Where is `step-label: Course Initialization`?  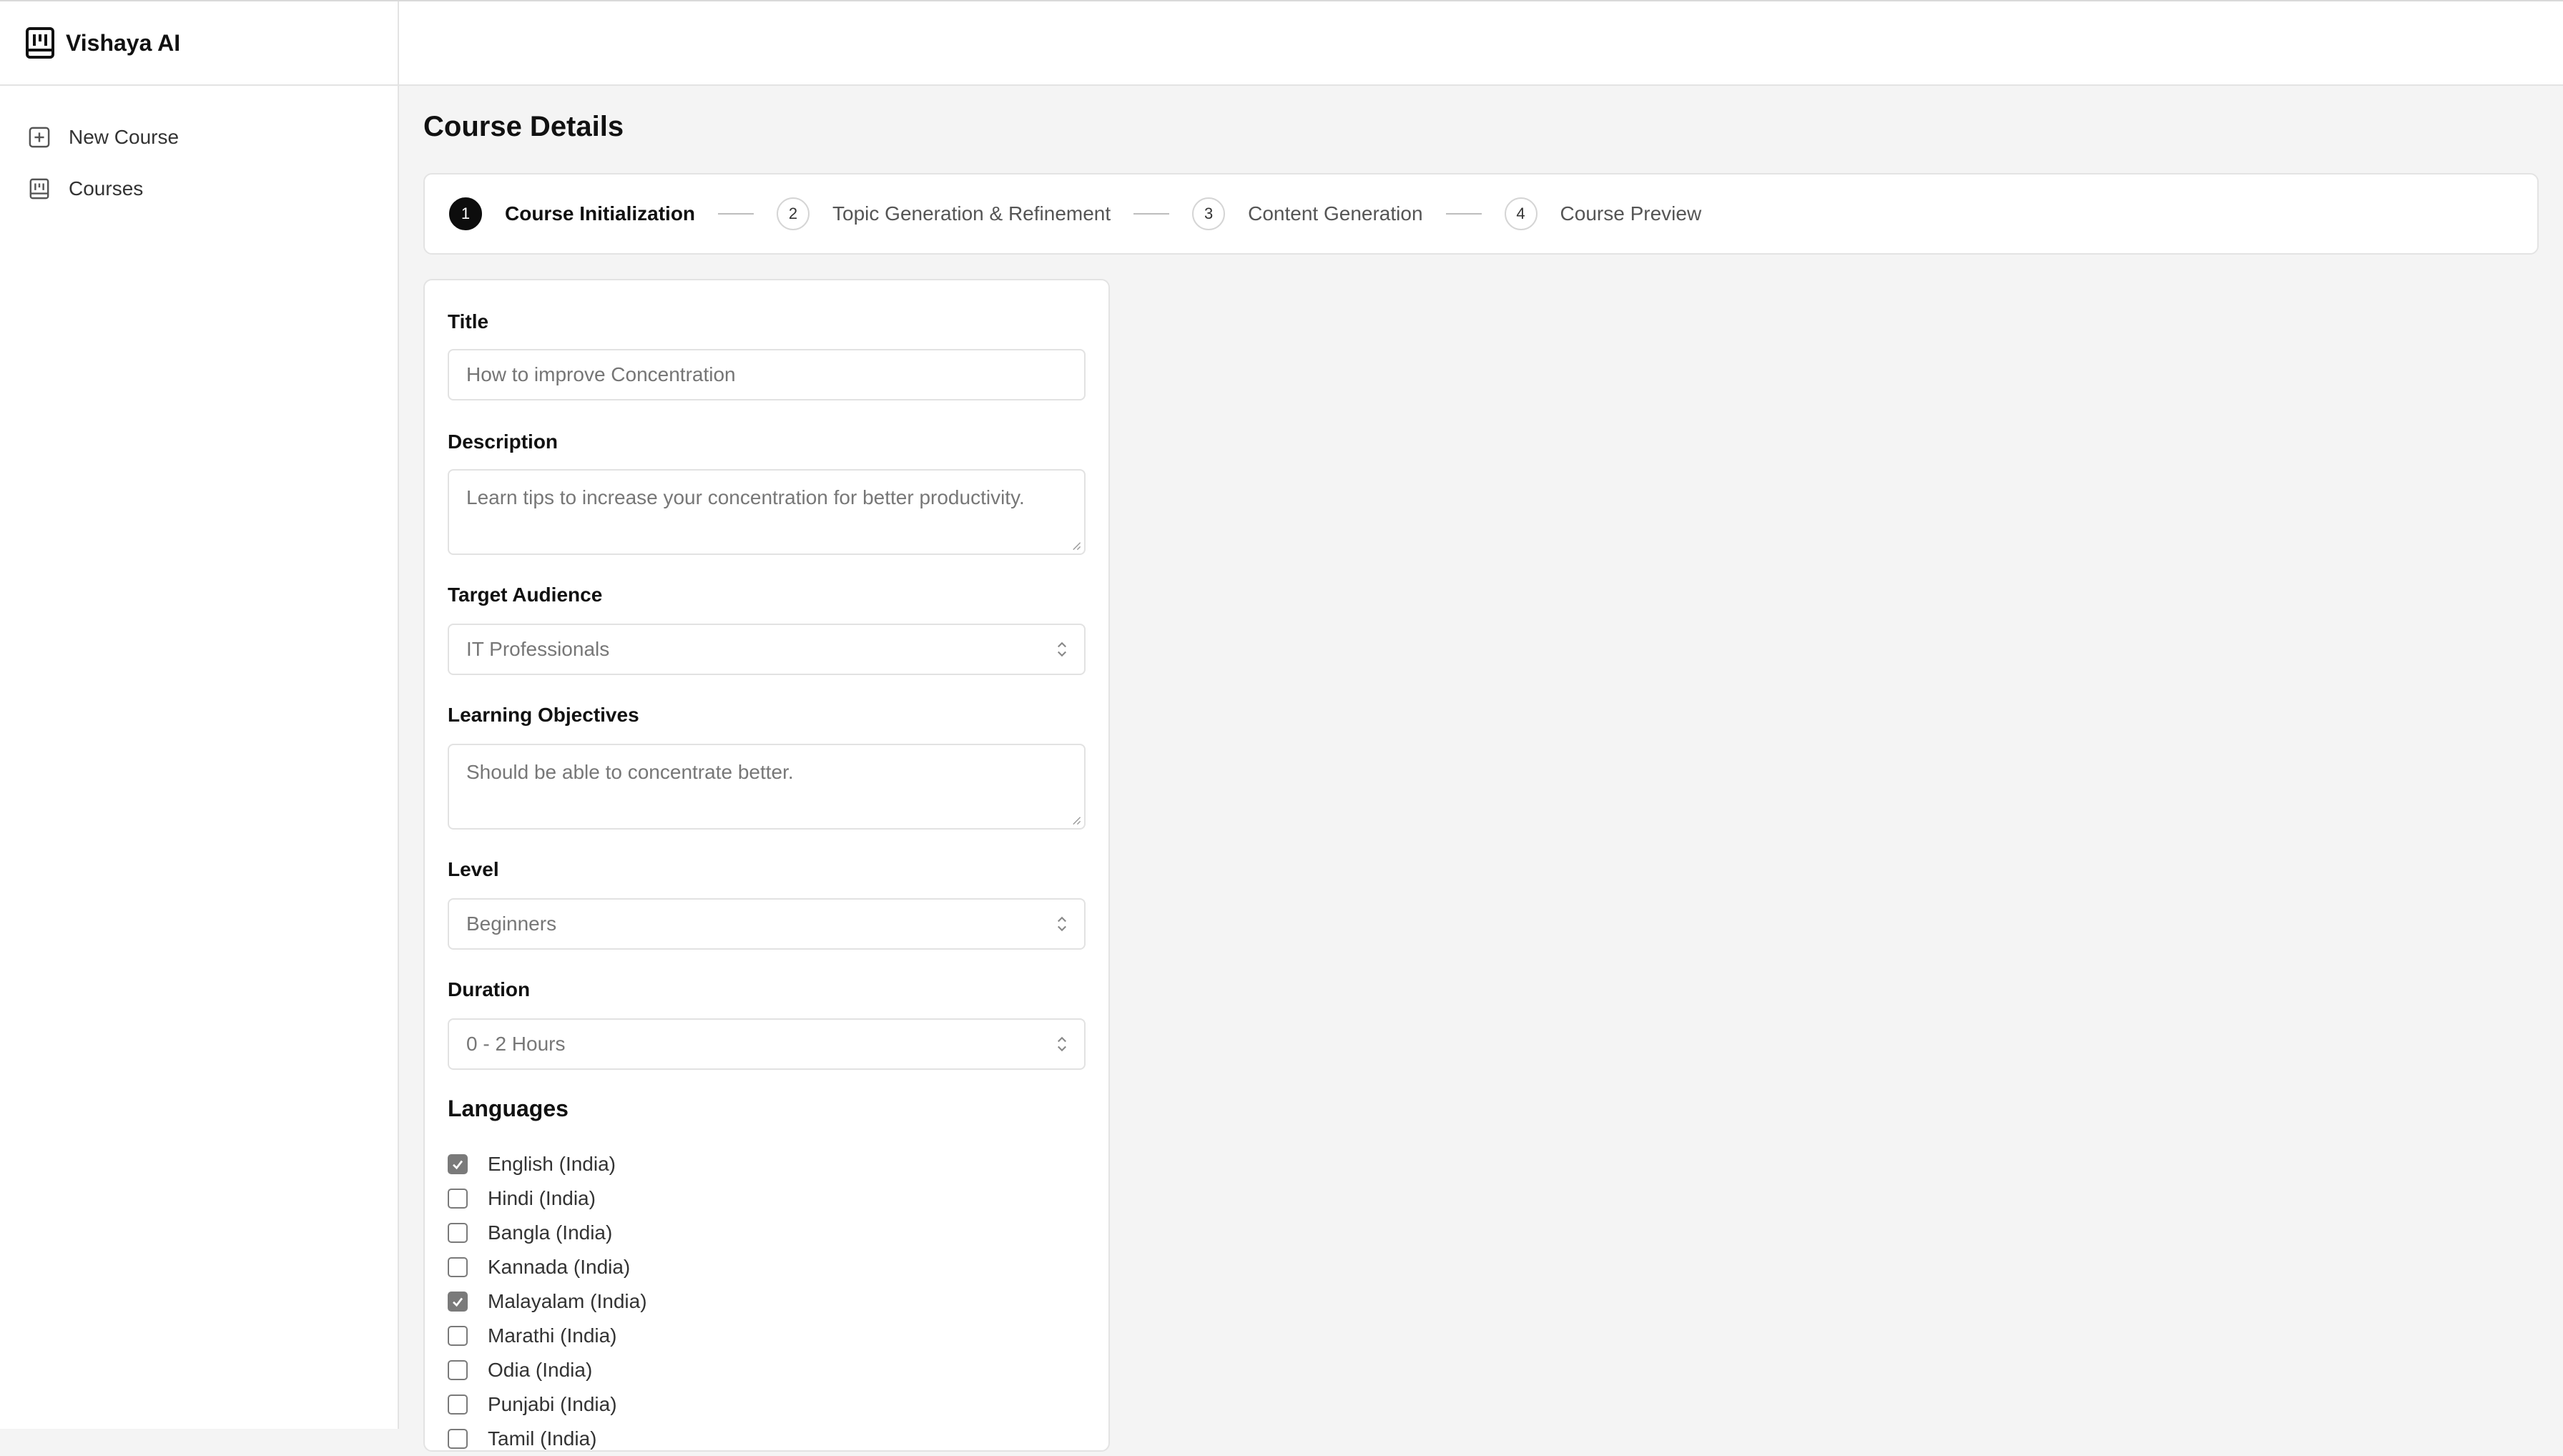
step-label: Course Initialization is located at coordinates (600, 213).